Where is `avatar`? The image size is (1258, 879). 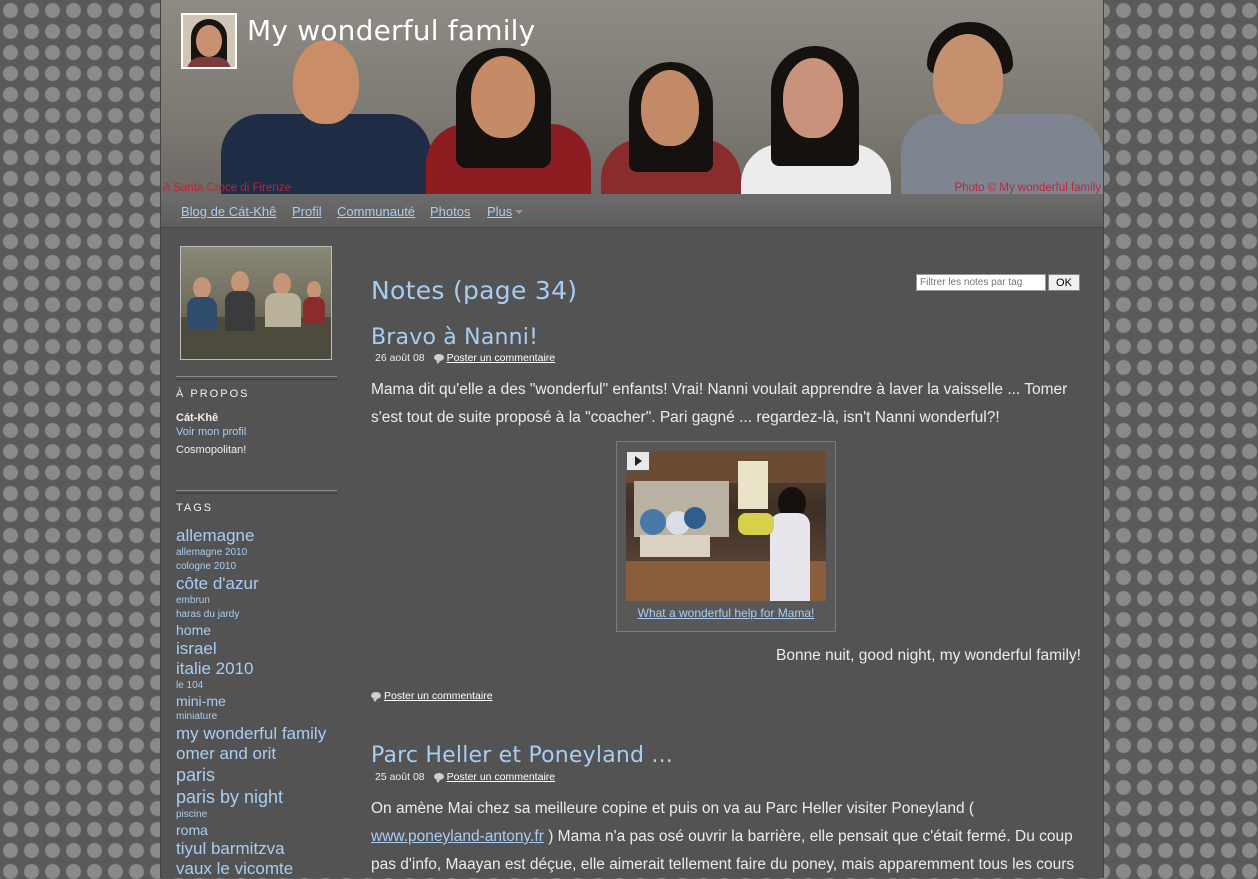 avatar is located at coordinates (209, 41).